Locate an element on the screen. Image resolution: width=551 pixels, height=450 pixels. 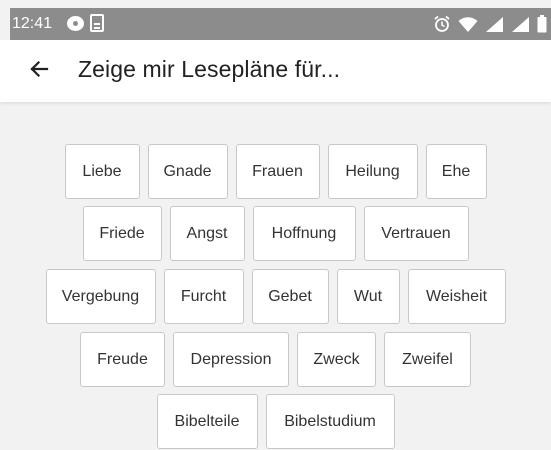
battery-icon is located at coordinates (542, 24).